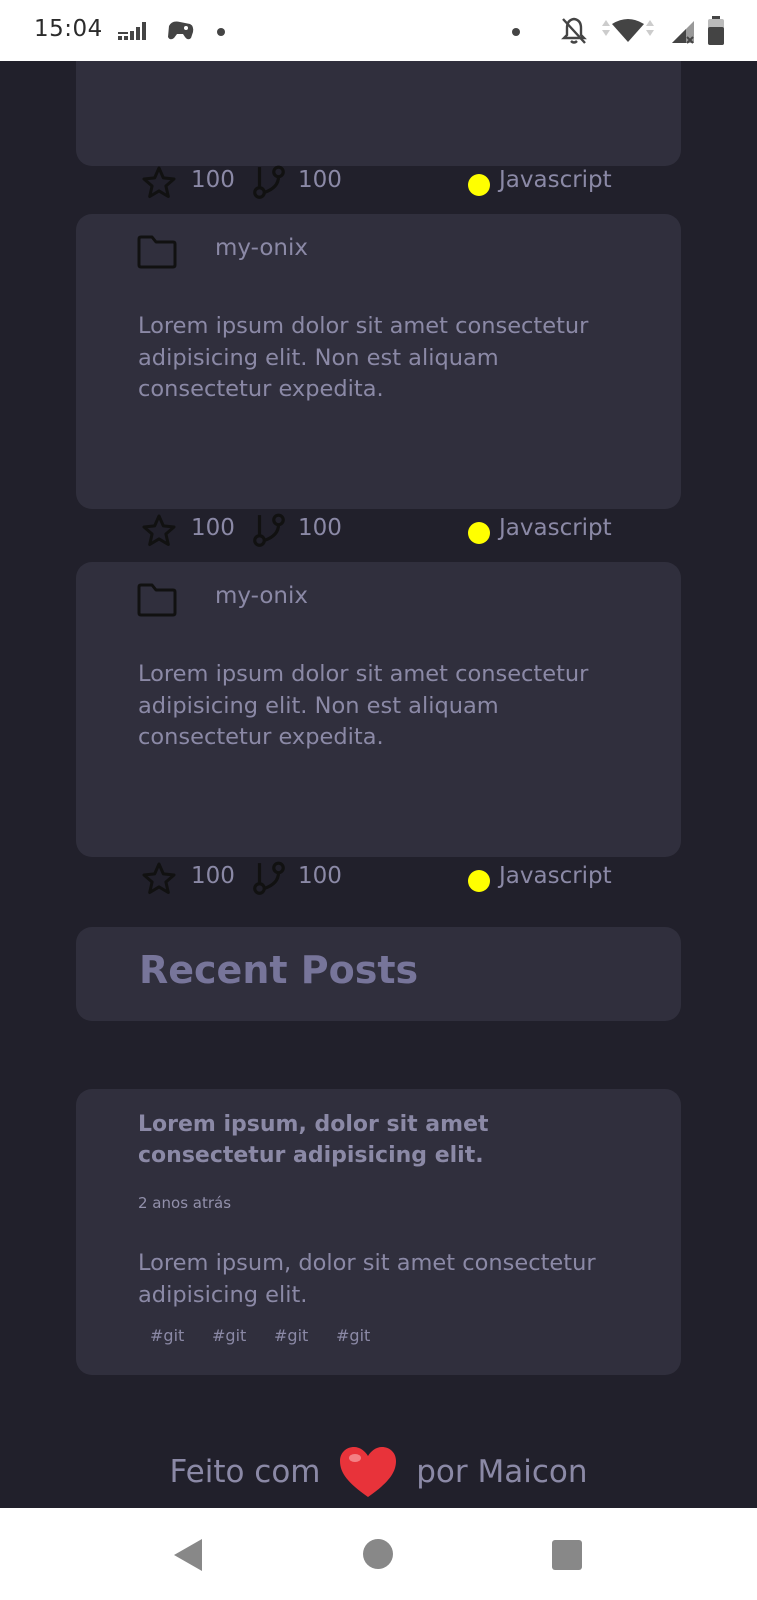  What do you see at coordinates (683, 32) in the screenshot?
I see `cell-signal-icon` at bounding box center [683, 32].